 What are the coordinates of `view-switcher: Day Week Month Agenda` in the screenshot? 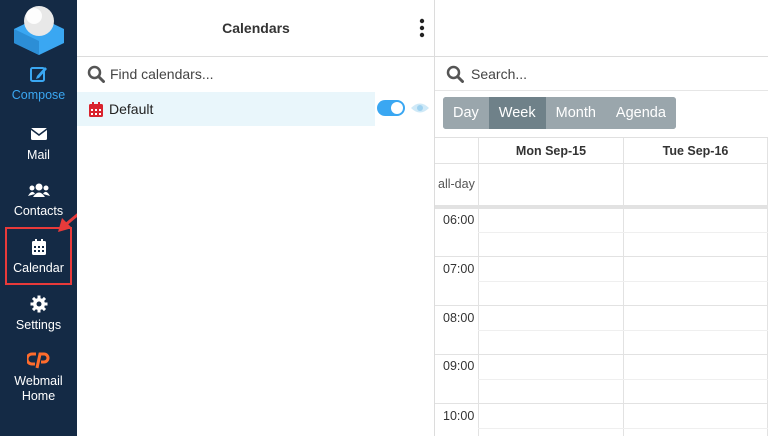 It's located at (559, 113).